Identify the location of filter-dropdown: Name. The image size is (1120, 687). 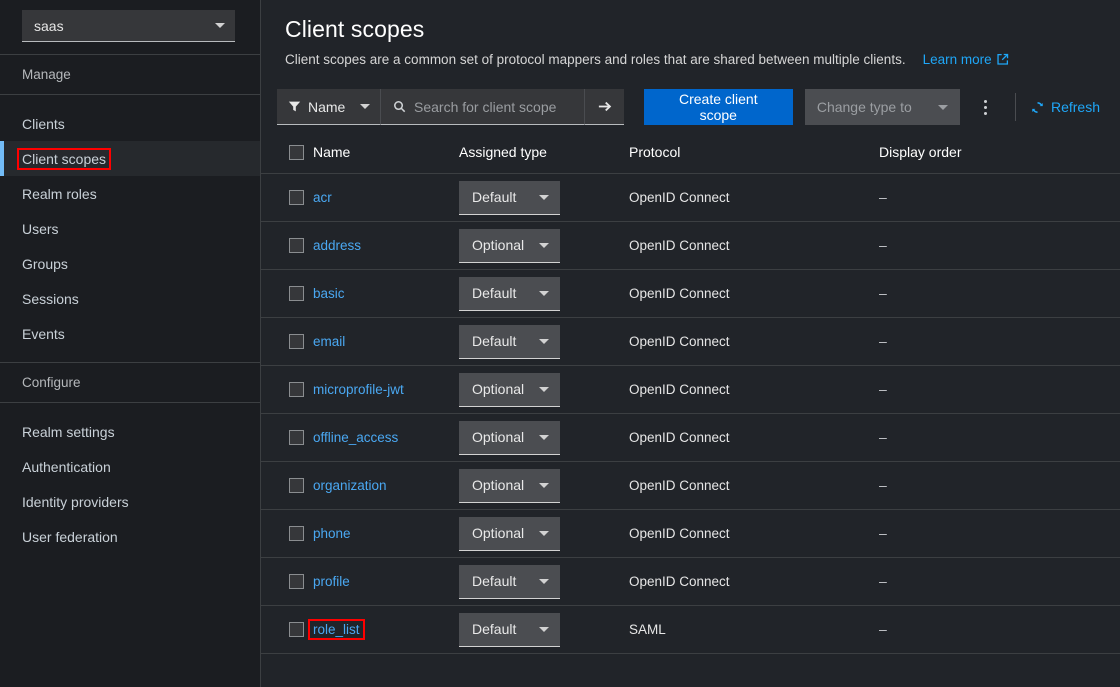
(328, 107).